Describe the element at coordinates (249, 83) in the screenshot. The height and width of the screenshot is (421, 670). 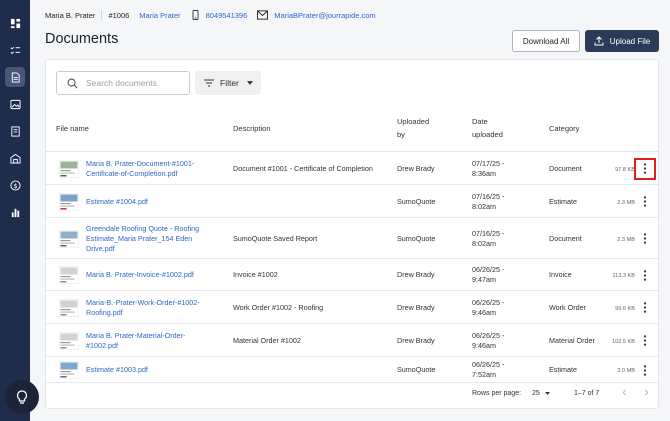
I see `caret-down-icon` at that location.